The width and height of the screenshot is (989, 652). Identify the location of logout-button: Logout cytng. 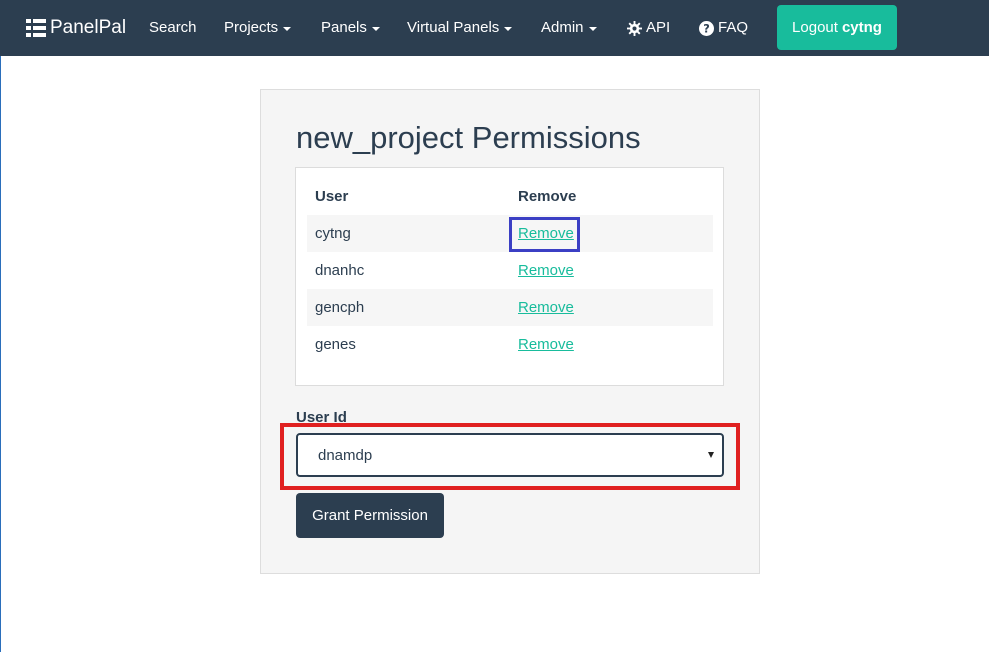
(837, 27).